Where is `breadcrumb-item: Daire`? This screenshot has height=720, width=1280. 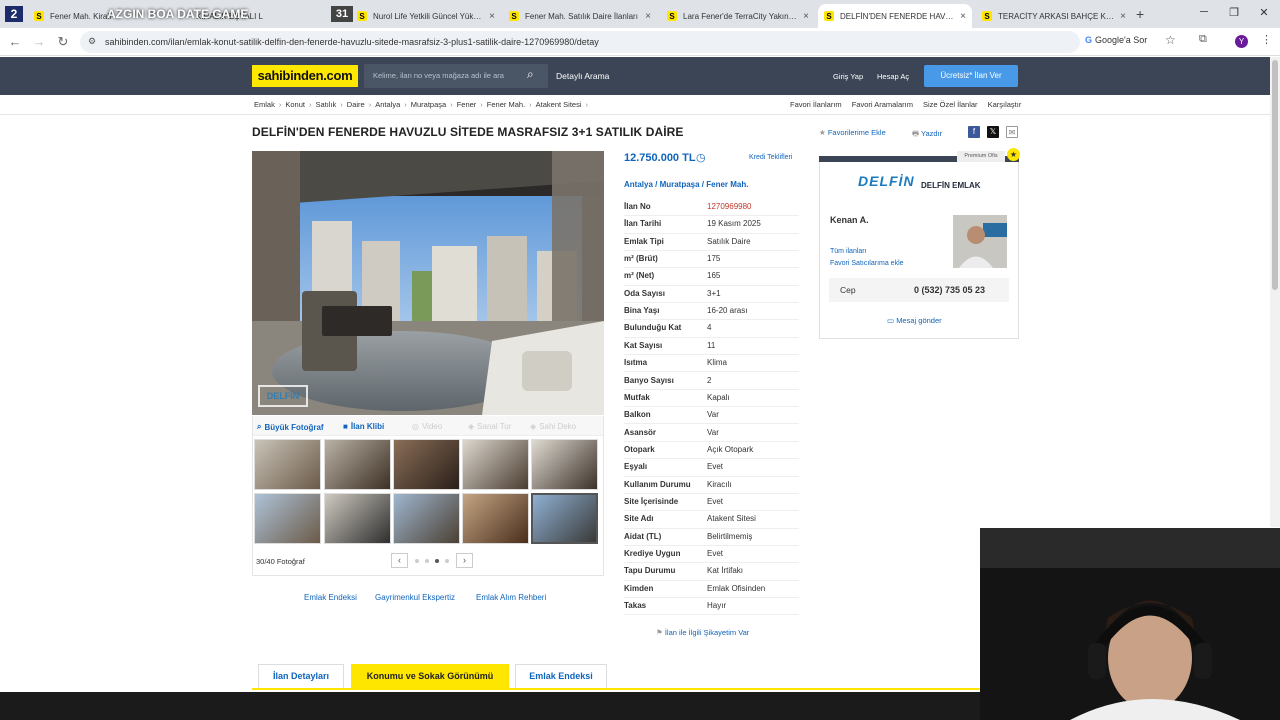
breadcrumb-item: Daire is located at coordinates (356, 104).